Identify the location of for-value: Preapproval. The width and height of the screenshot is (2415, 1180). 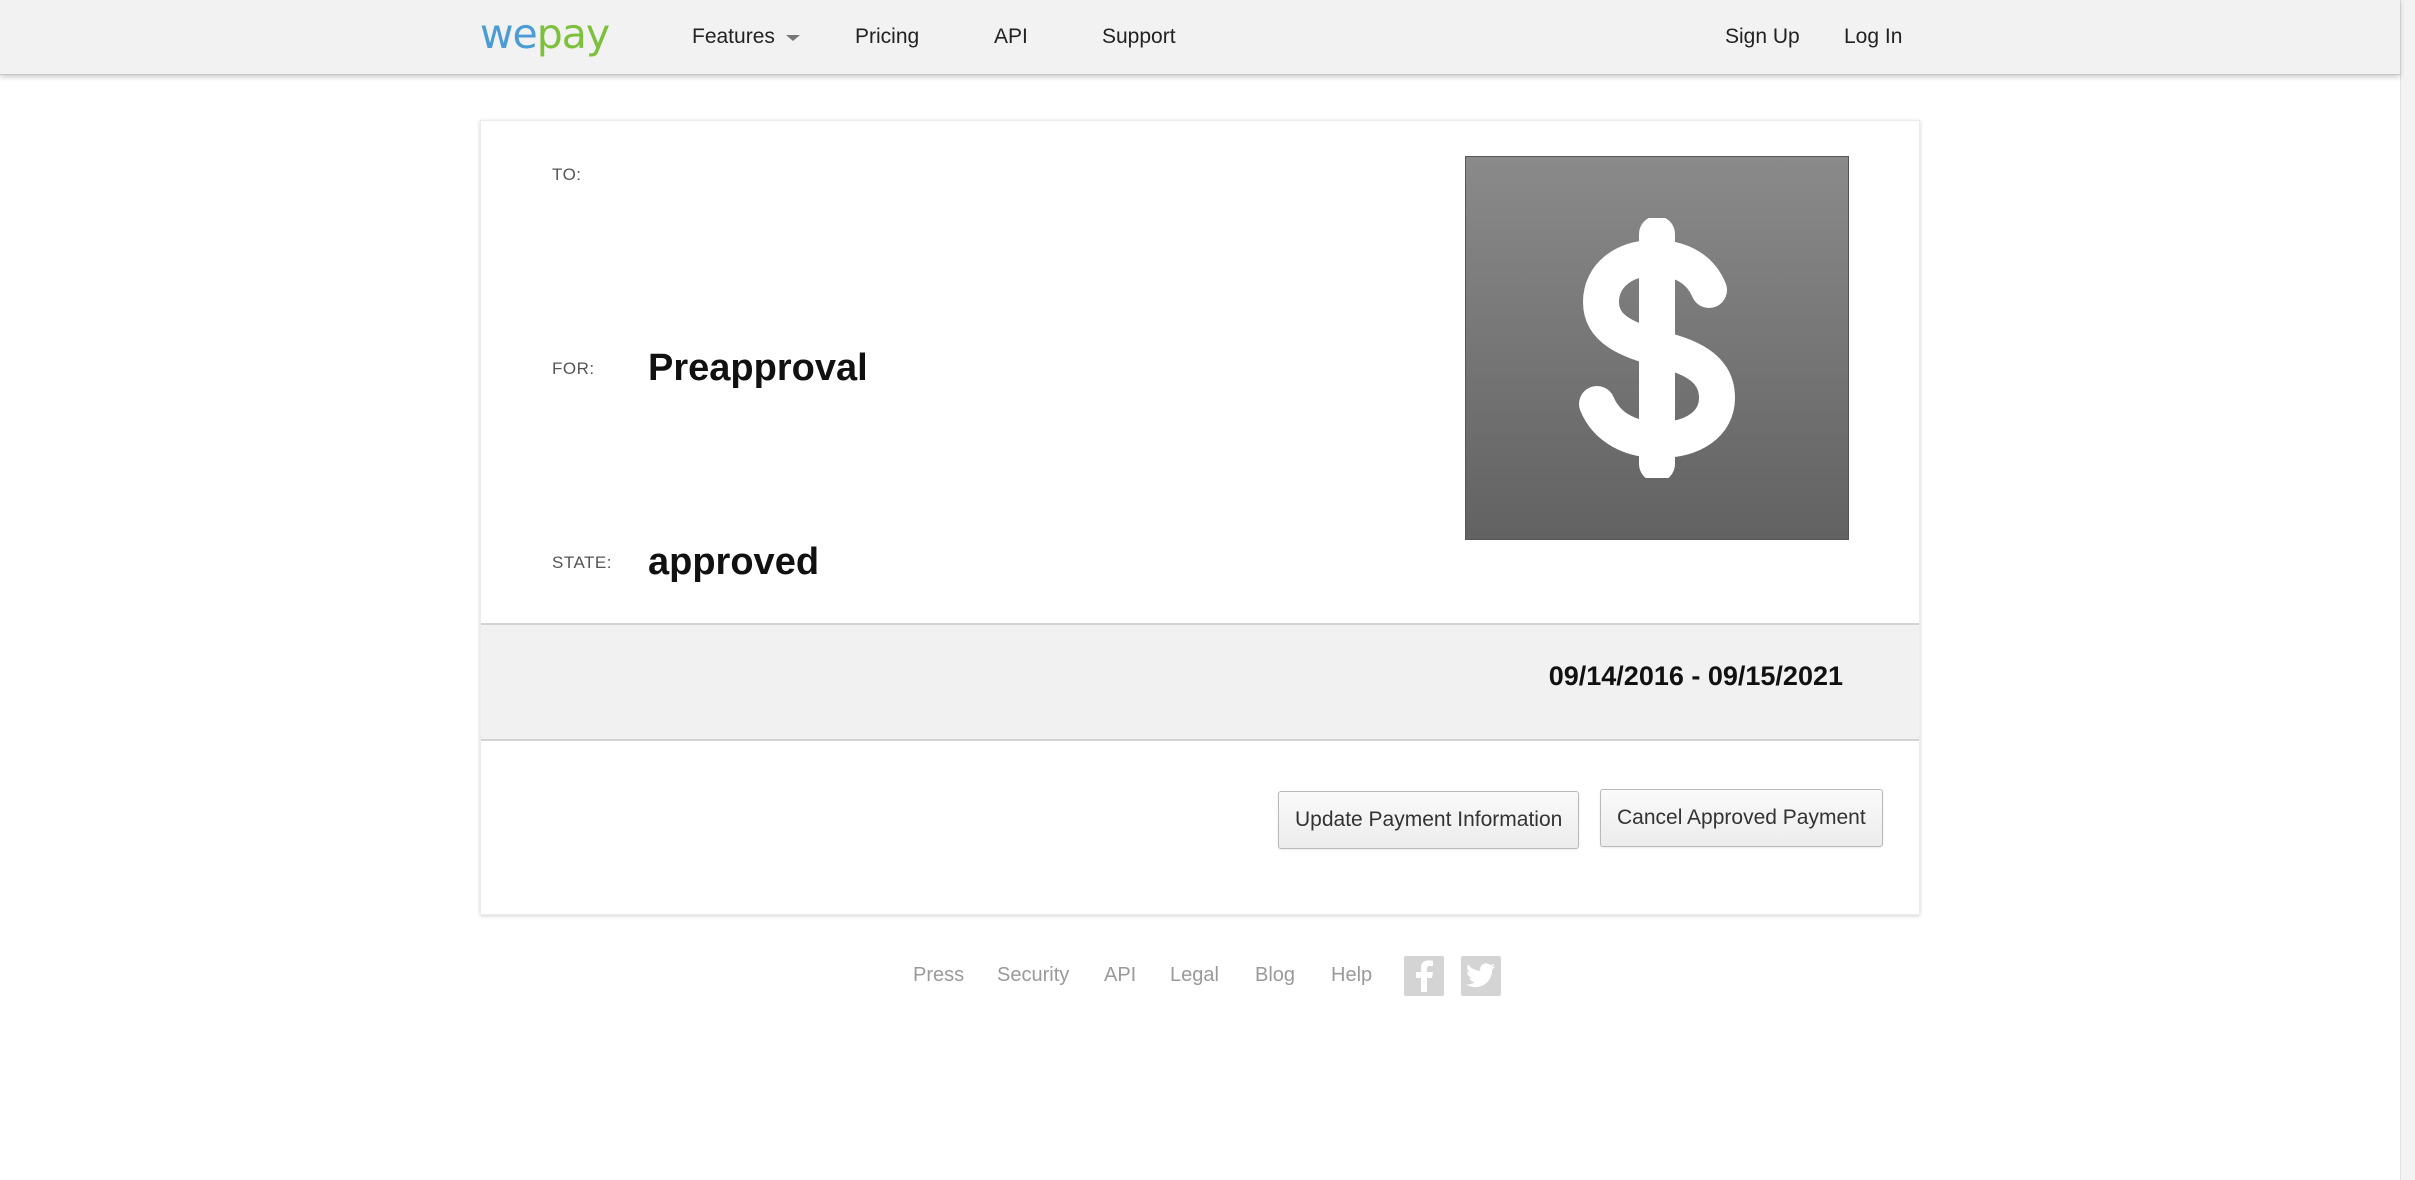
(758, 368).